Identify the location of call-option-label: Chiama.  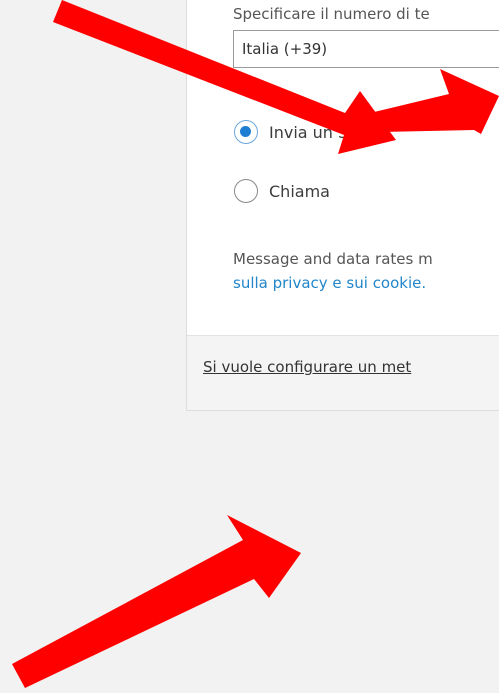
(299, 191).